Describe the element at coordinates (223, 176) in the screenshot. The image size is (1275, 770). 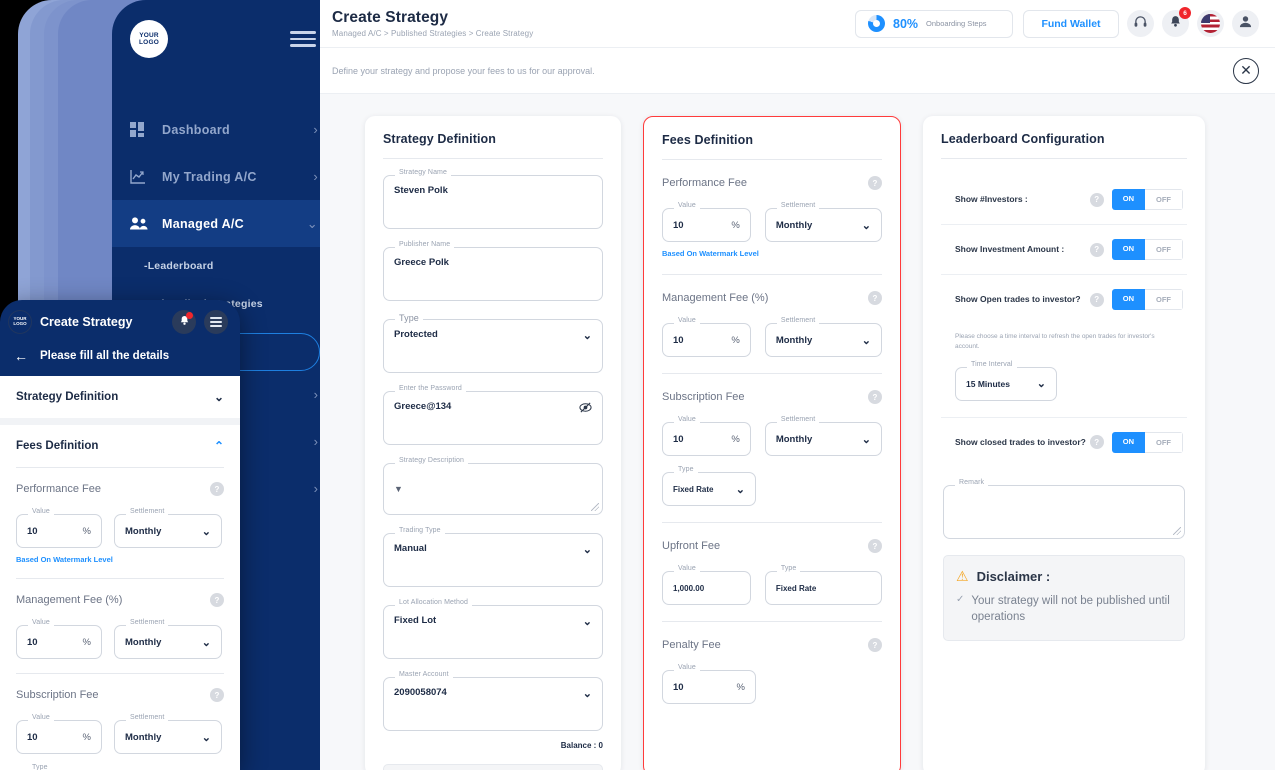
I see `sidebar-item-my-trading-ac: My Trading A/C ›` at that location.